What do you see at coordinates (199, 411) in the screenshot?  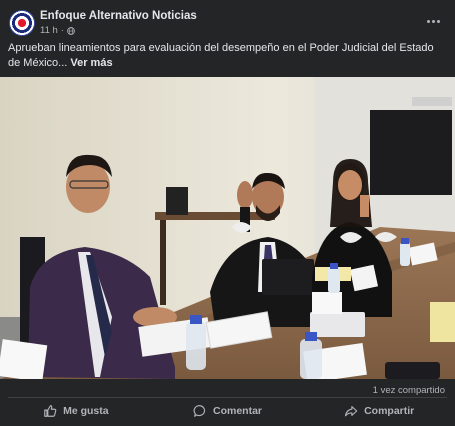 I see `comment-bubble-icon` at bounding box center [199, 411].